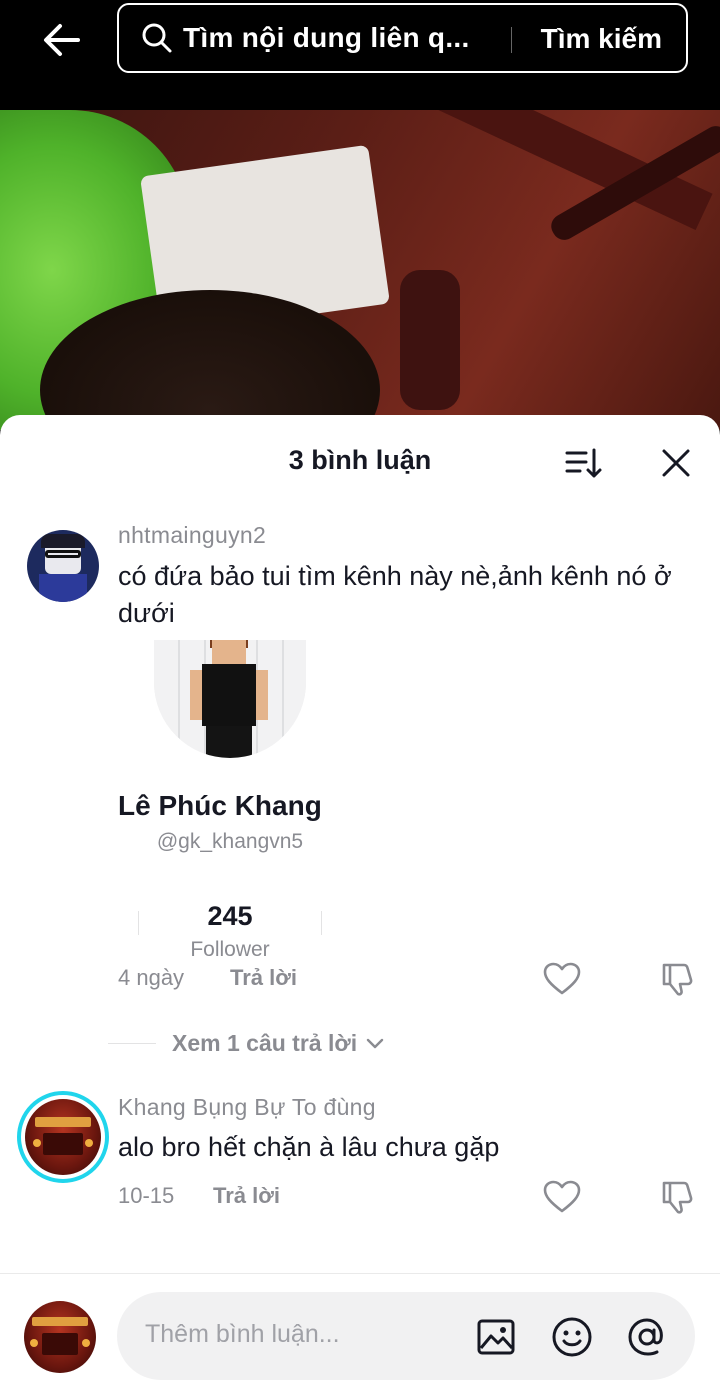 The width and height of the screenshot is (720, 1380). I want to click on search-box: Tìm nội dung liên q... Tìm kiếm, so click(402, 38).